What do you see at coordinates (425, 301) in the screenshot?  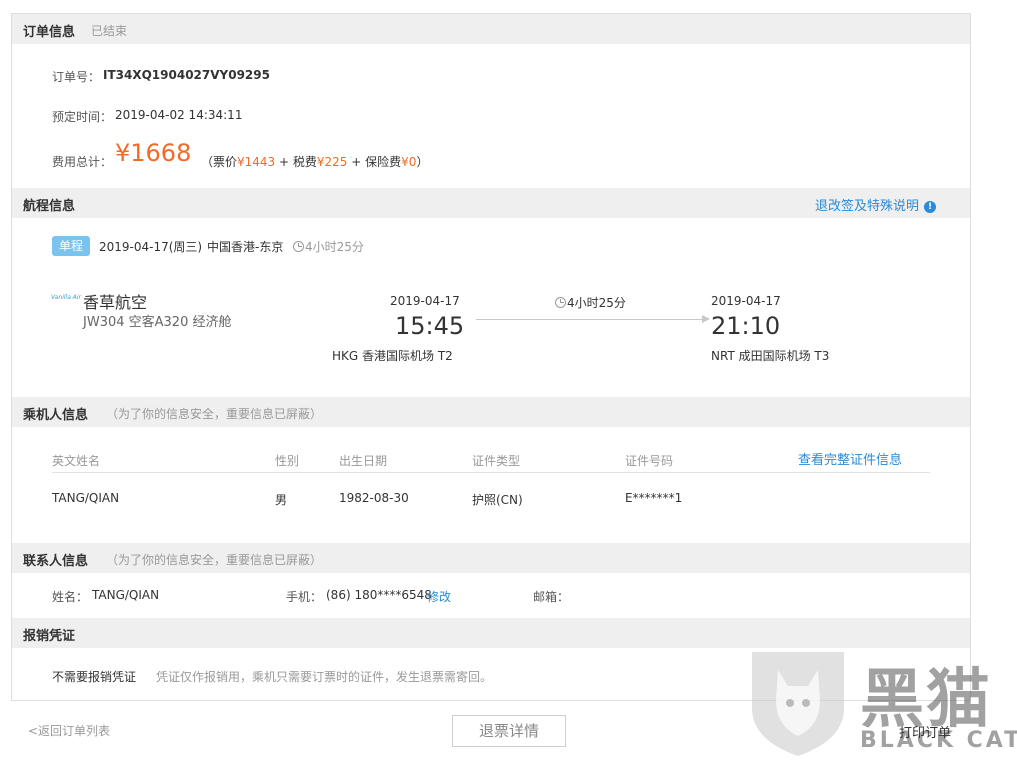 I see `depart-date: 2019-04-17` at bounding box center [425, 301].